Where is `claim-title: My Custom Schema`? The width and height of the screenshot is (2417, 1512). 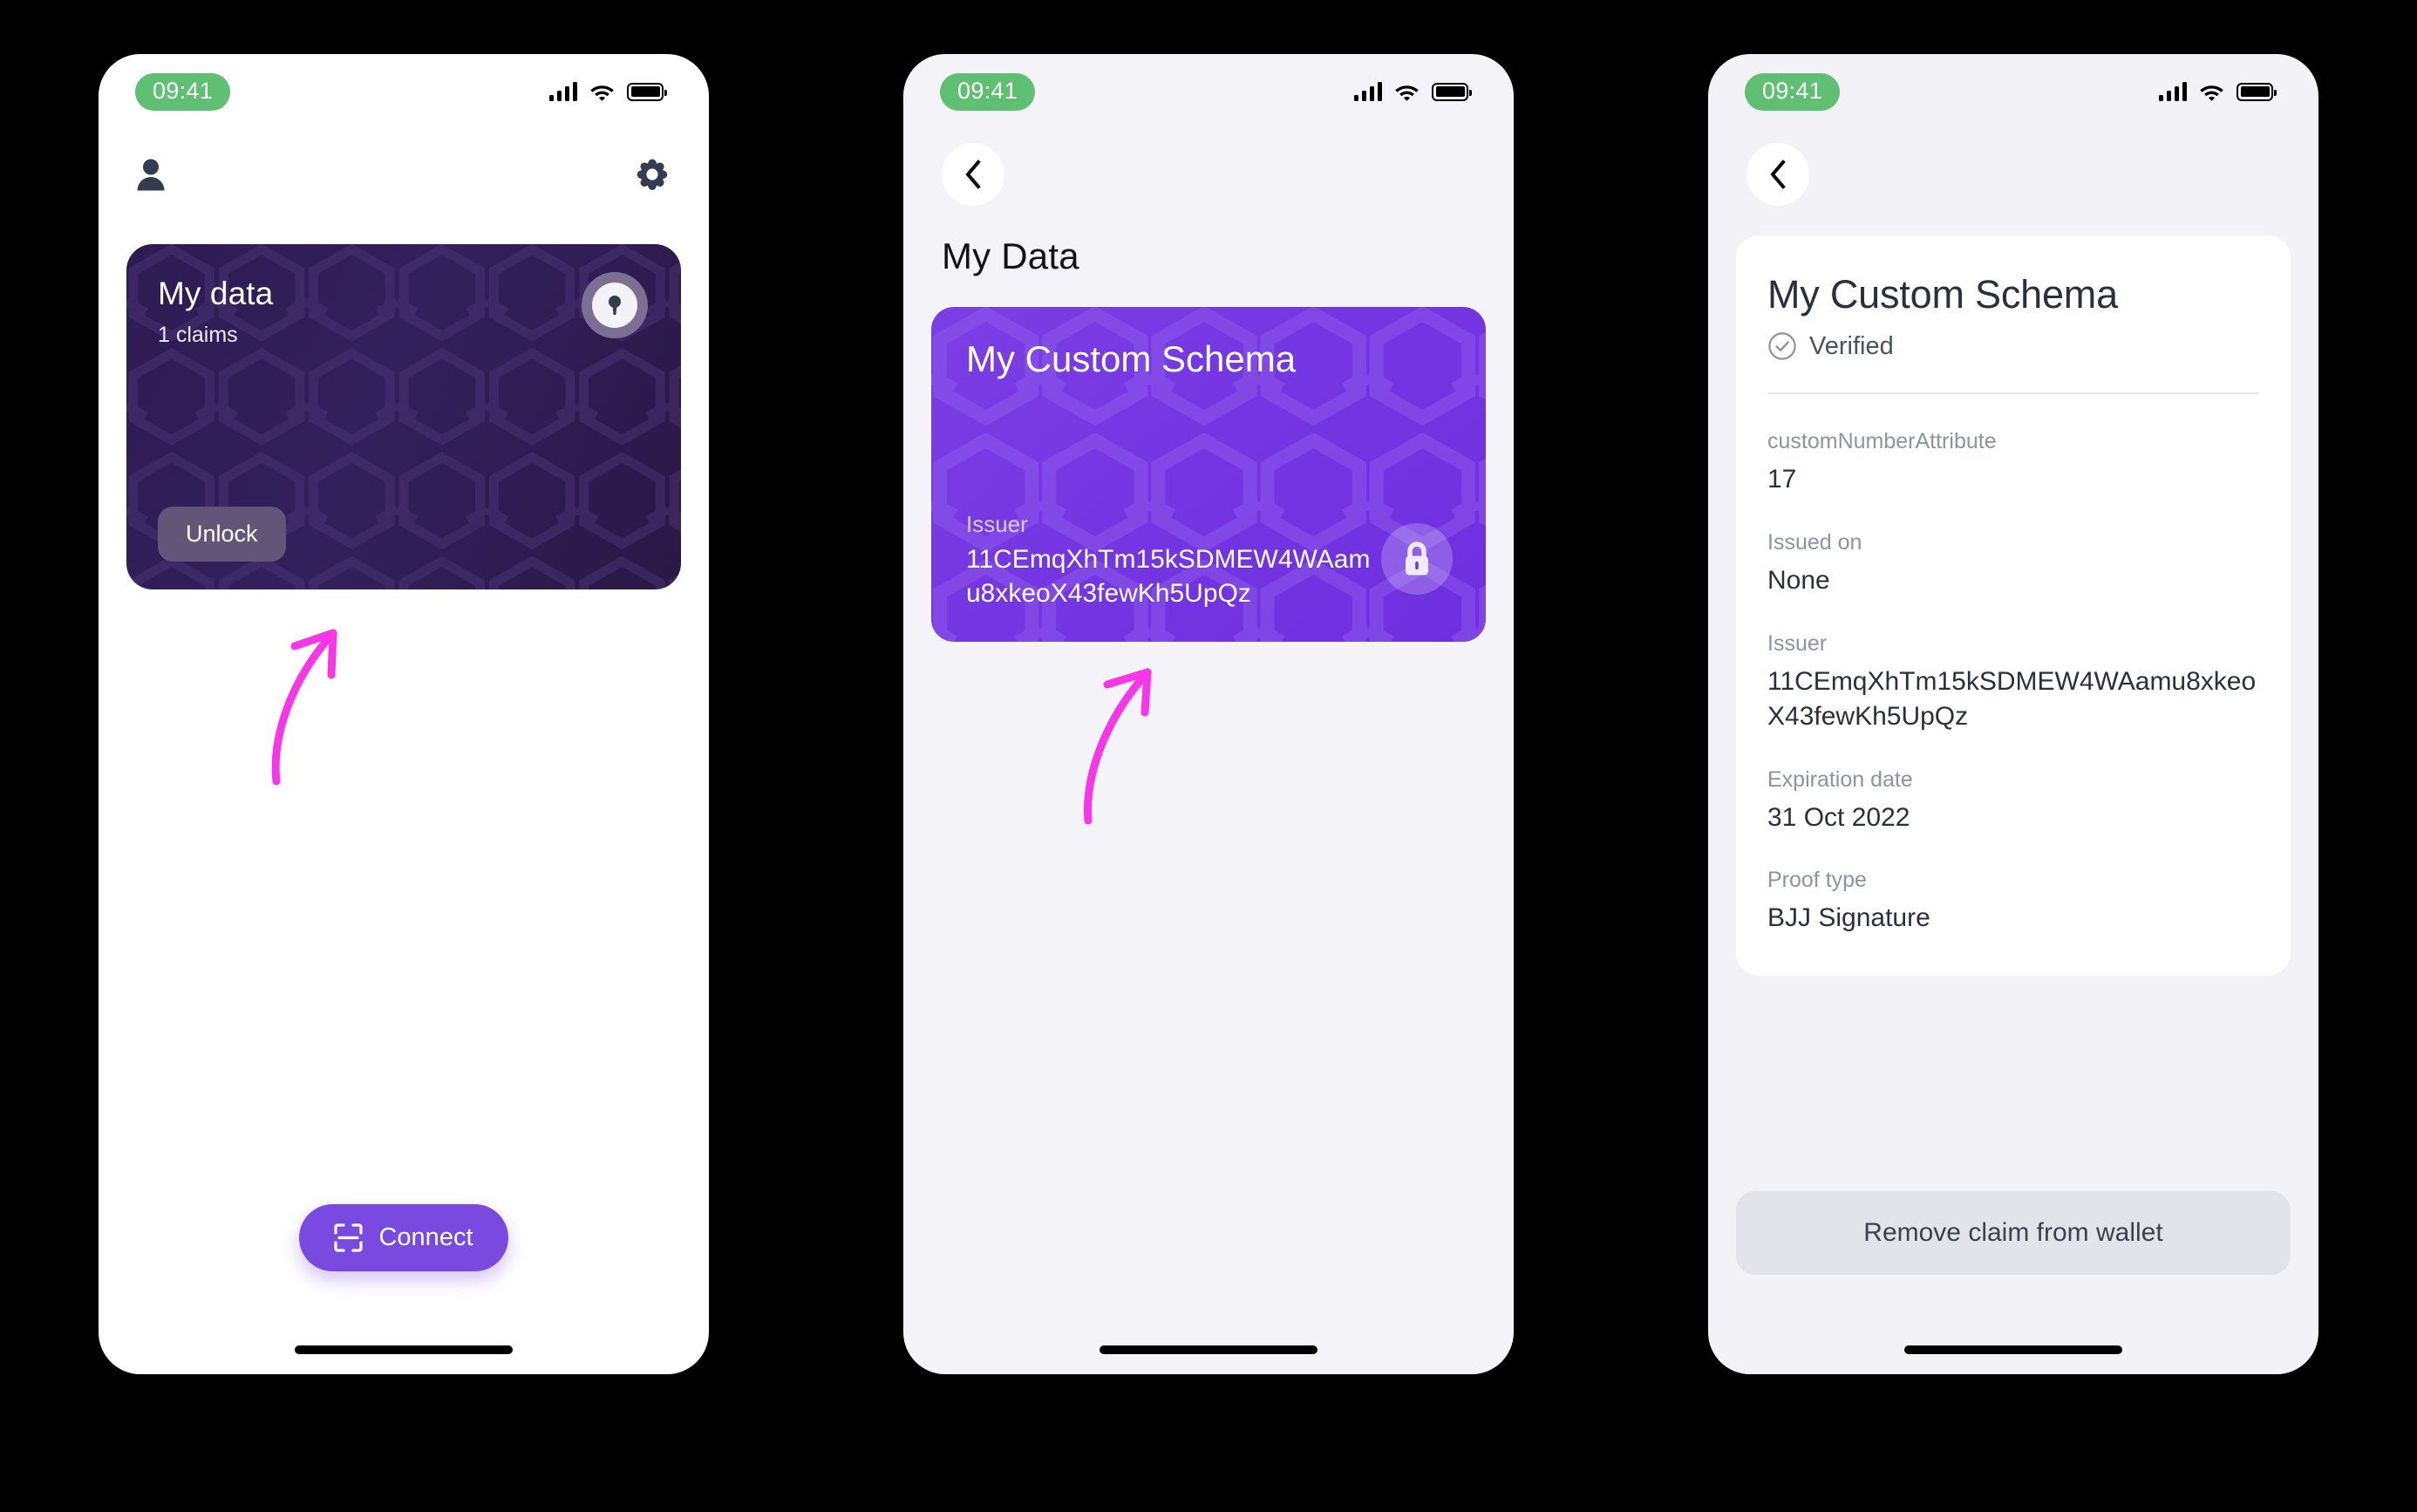
claim-title: My Custom Schema is located at coordinates (1942, 294).